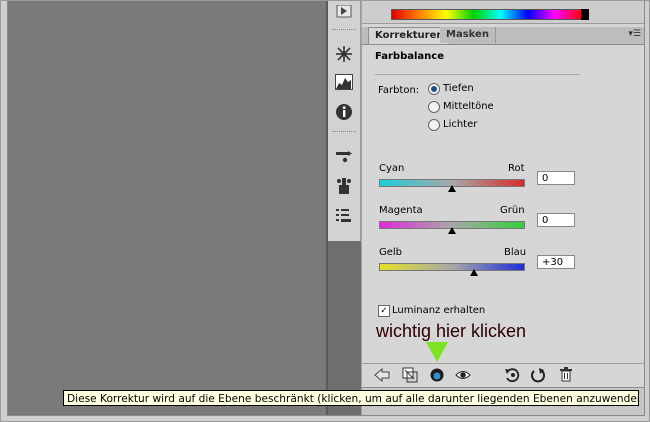  I want to click on tone-option-label: Lichter, so click(460, 124).